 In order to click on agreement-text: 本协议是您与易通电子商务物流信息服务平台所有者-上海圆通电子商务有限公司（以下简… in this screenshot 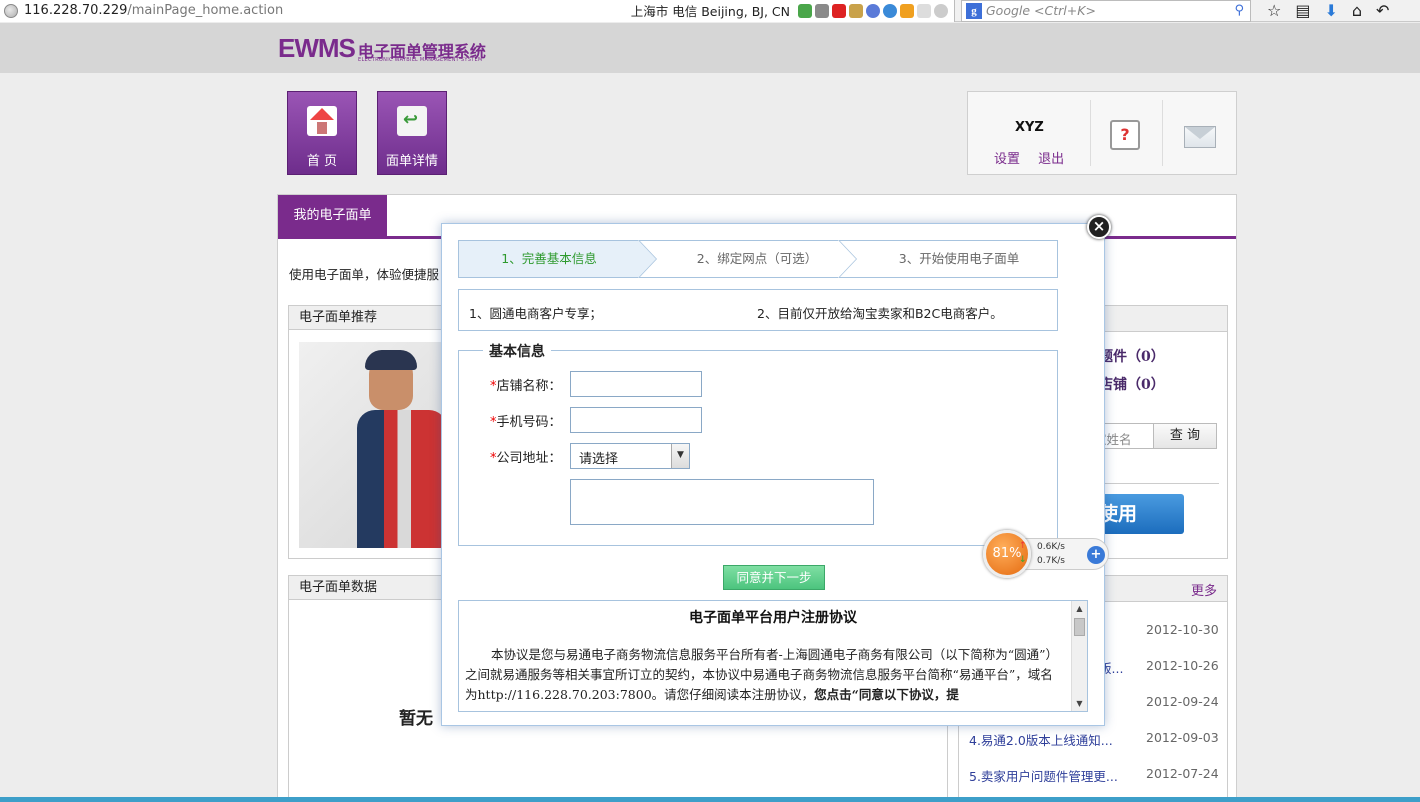, I will do `click(762, 674)`.